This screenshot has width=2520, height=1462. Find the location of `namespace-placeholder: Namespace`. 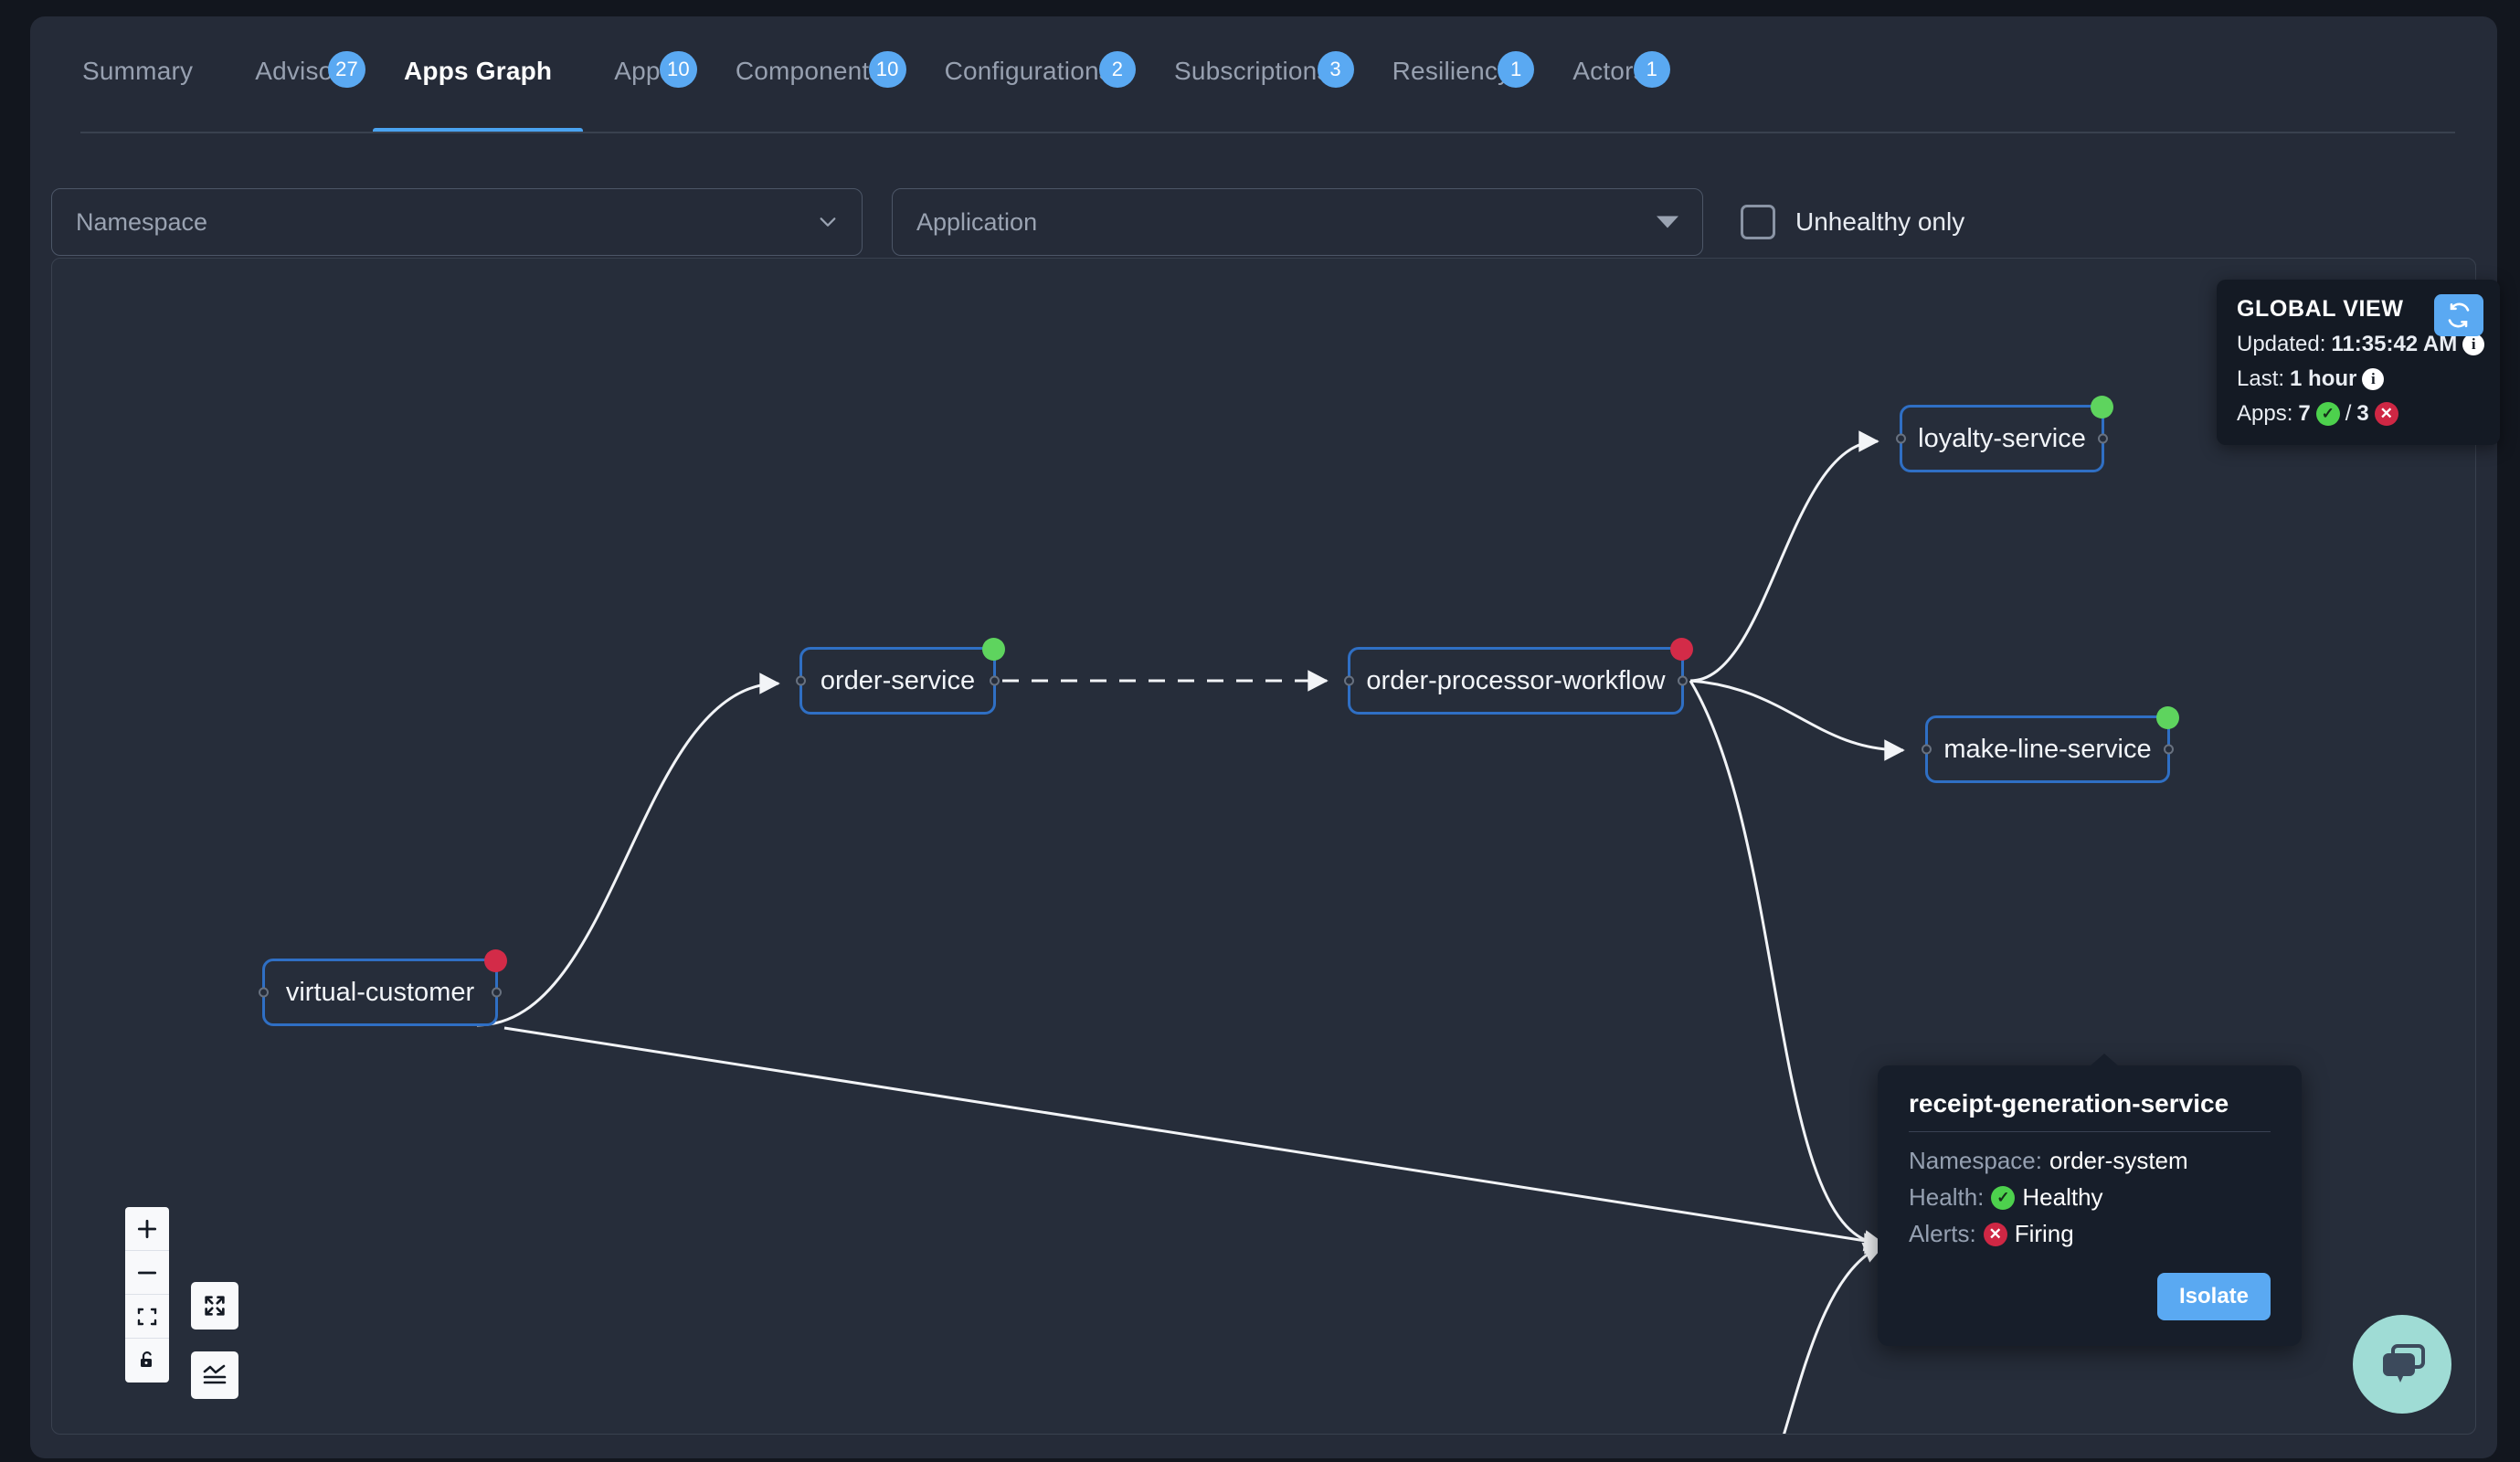

namespace-placeholder: Namespace is located at coordinates (142, 221).